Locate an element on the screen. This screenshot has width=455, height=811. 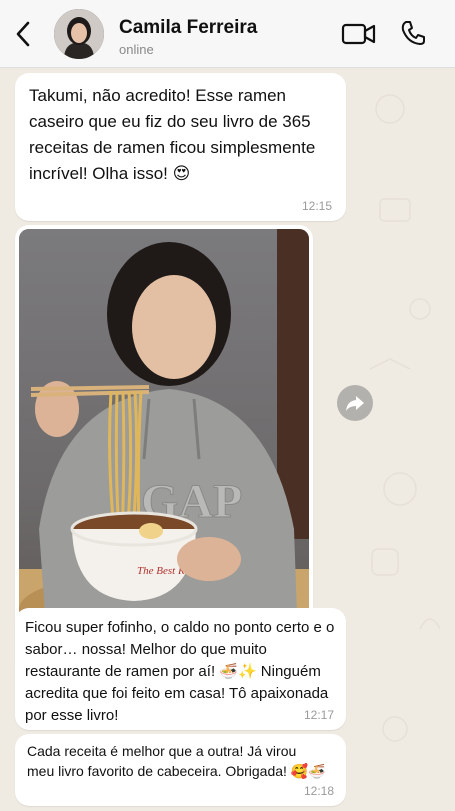
forward-icon is located at coordinates (355, 403).